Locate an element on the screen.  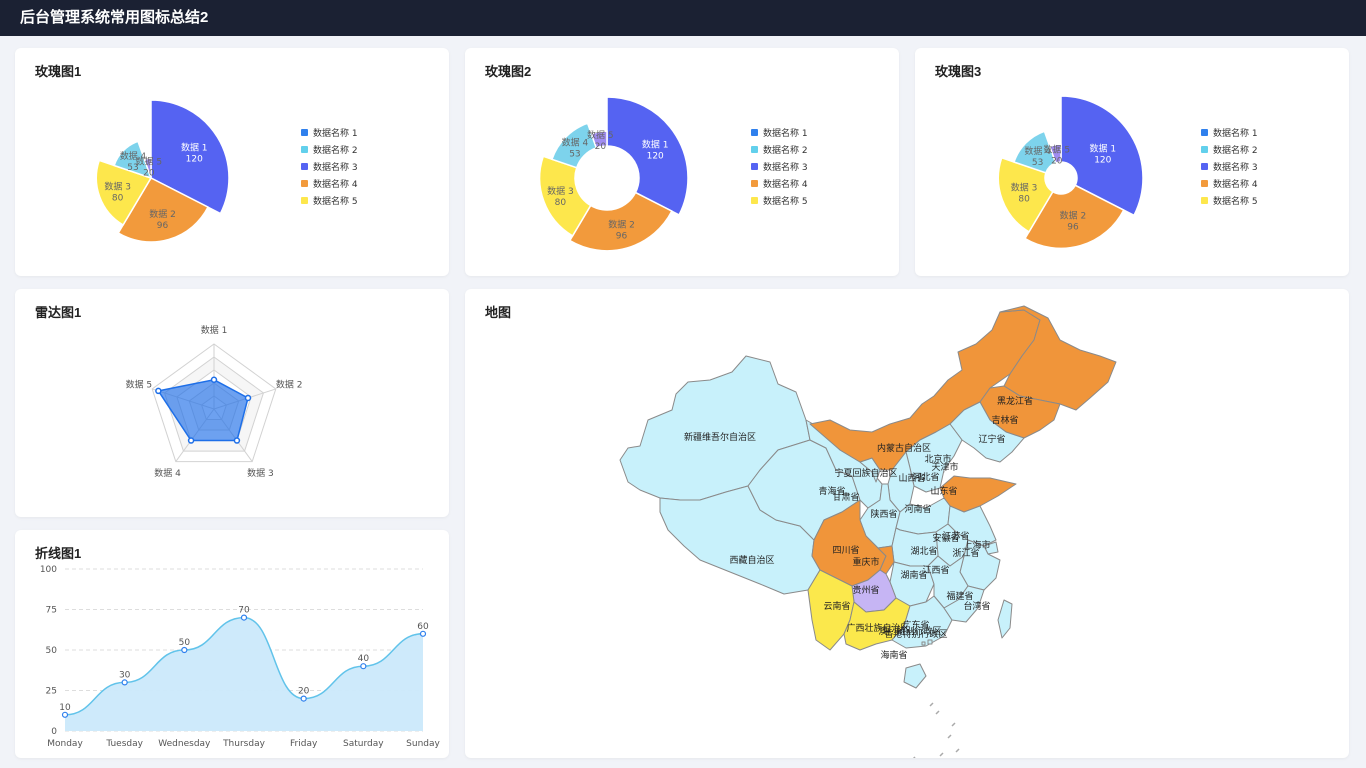
map-region-label: 内蒙古自治区 is located at coordinates (904, 448).